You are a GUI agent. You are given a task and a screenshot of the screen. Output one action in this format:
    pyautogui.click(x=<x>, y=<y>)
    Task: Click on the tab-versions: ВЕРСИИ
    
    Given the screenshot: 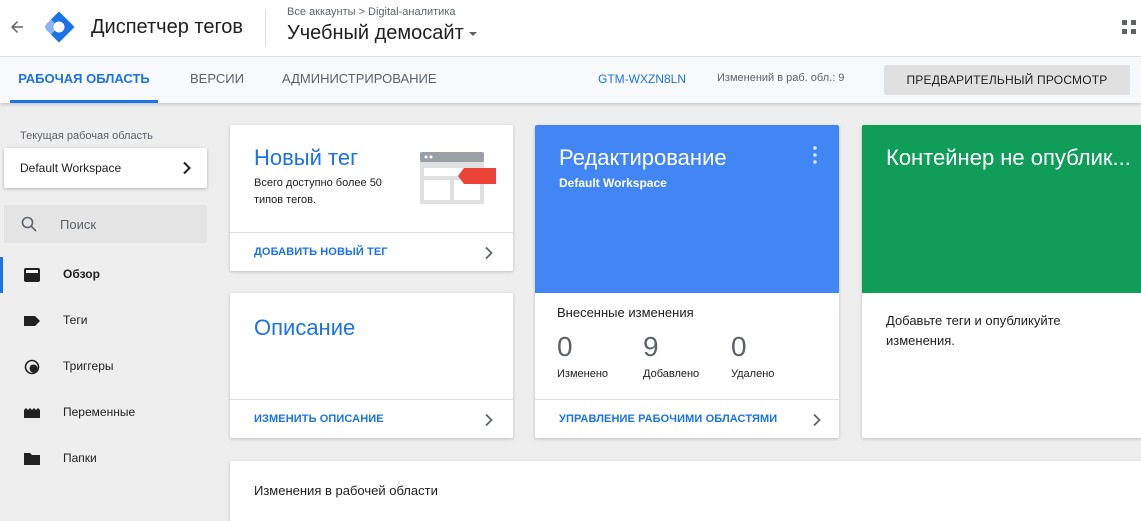 What is the action you would take?
    pyautogui.click(x=217, y=80)
    